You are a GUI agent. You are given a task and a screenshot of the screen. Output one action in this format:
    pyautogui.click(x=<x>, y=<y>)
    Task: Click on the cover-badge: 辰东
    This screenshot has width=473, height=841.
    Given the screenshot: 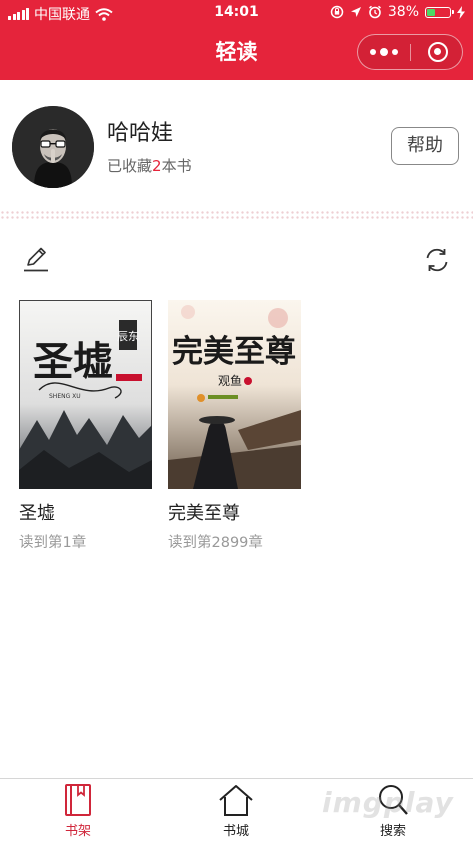 What is the action you would take?
    pyautogui.click(x=128, y=336)
    